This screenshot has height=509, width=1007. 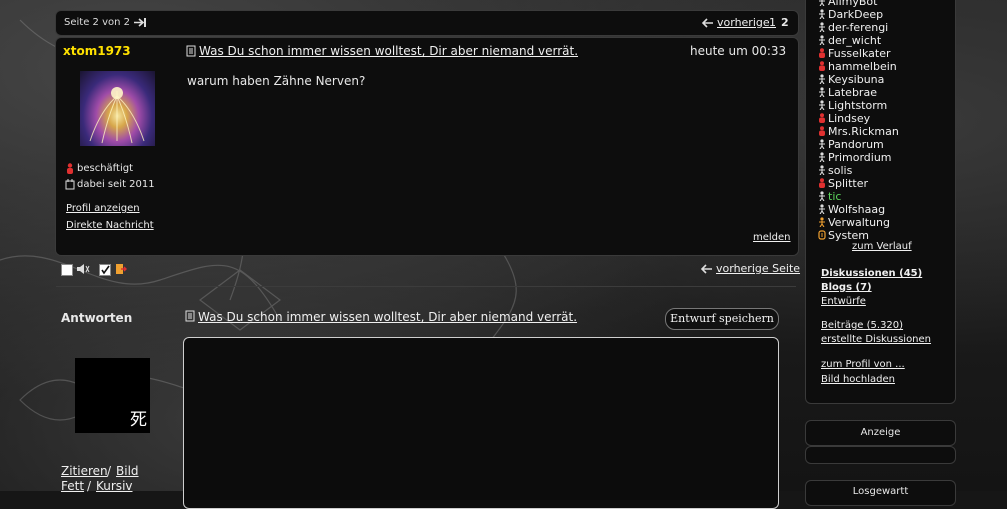 I want to click on discussions-link: Diskussionen (45), so click(x=871, y=273).